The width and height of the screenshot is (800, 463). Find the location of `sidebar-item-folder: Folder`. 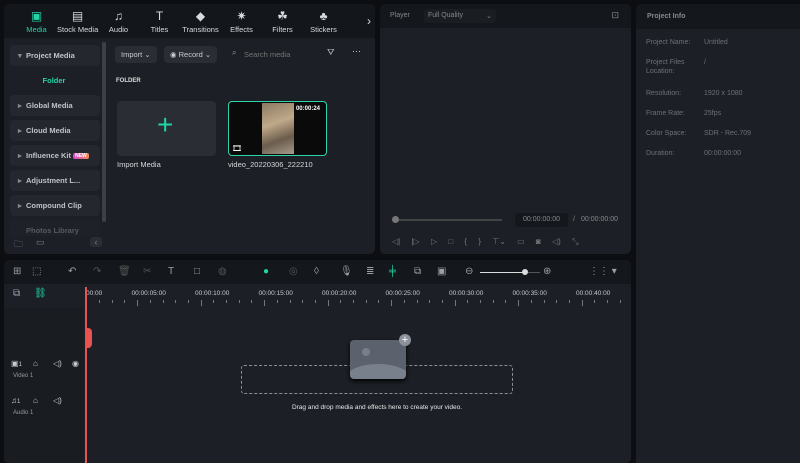

sidebar-item-folder: Folder is located at coordinates (54, 81).